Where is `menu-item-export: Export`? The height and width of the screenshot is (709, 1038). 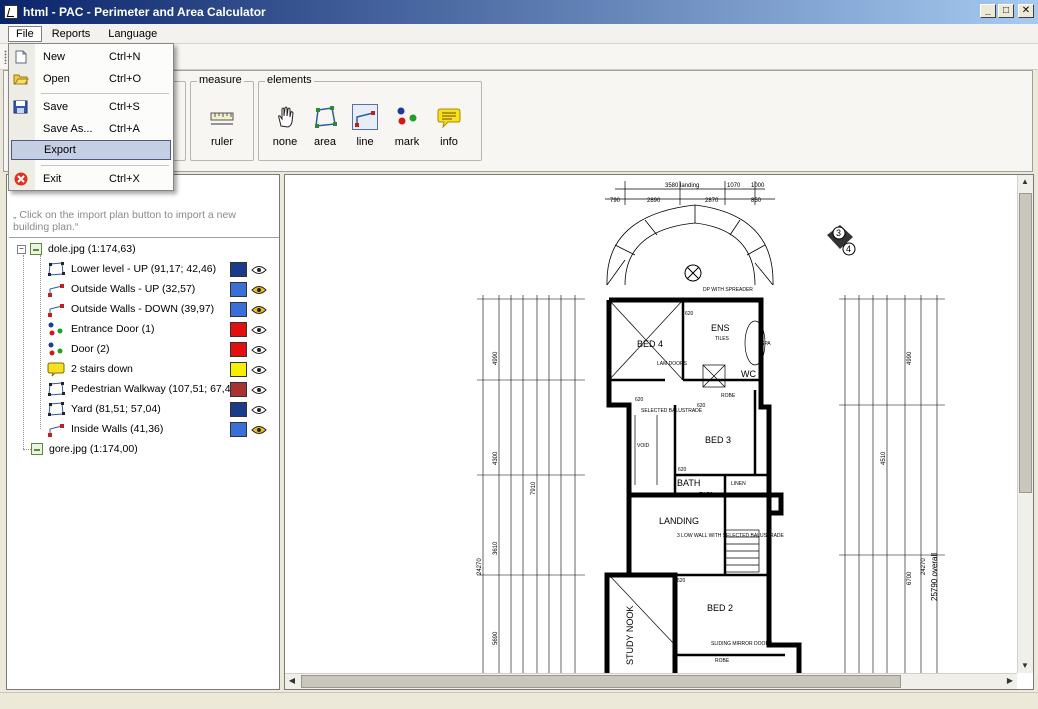
menu-item-export: Export is located at coordinates (91, 150).